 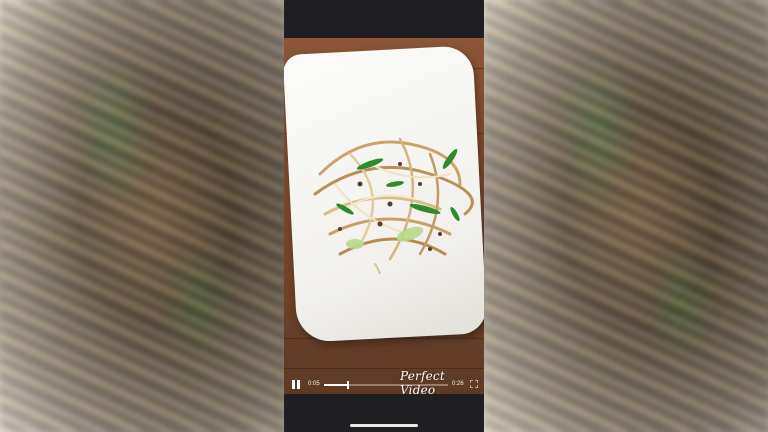 What do you see at coordinates (384, 425) in the screenshot?
I see `home-indicator` at bounding box center [384, 425].